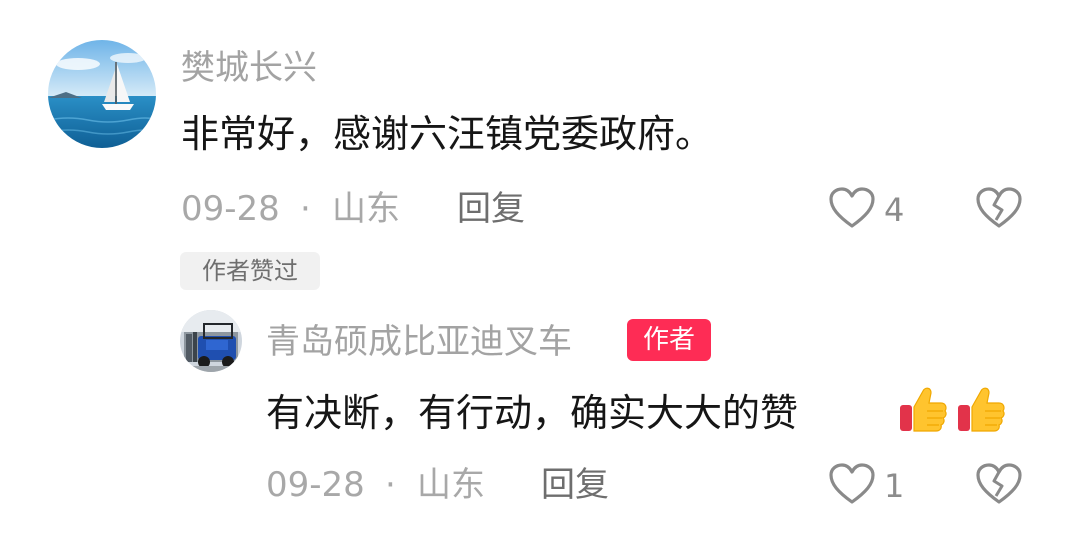 The image size is (1080, 543). Describe the element at coordinates (249, 68) in the screenshot. I see `comment-username: 樊城长兴` at that location.